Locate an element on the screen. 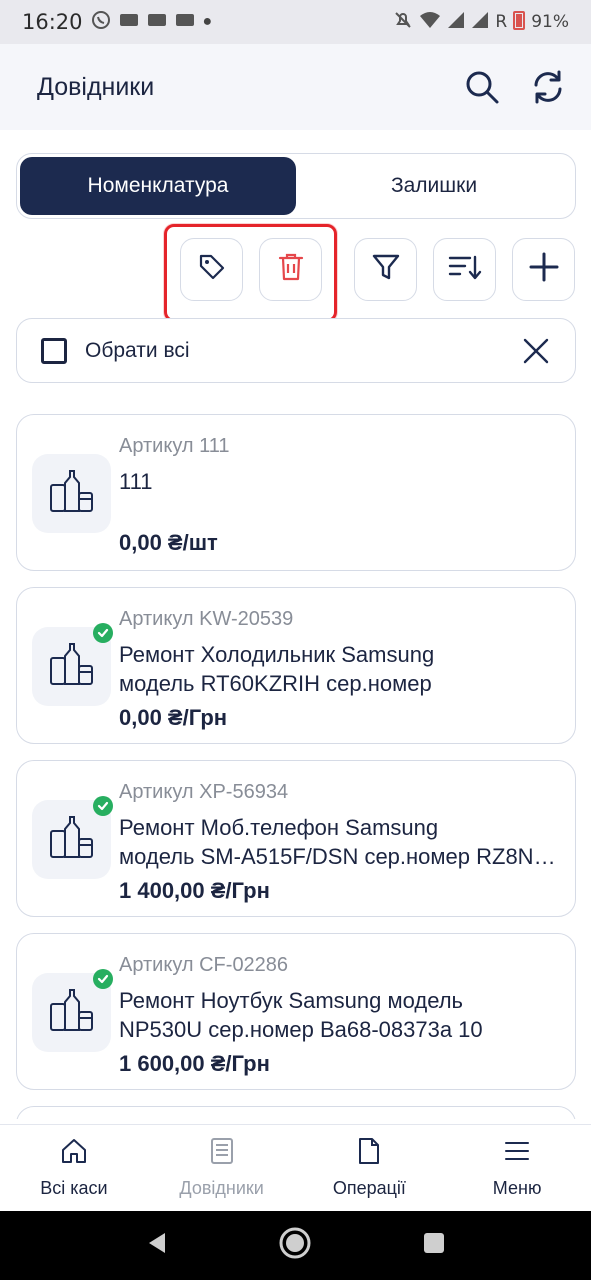 The image size is (591, 1280). wifi-icon is located at coordinates (430, 22).